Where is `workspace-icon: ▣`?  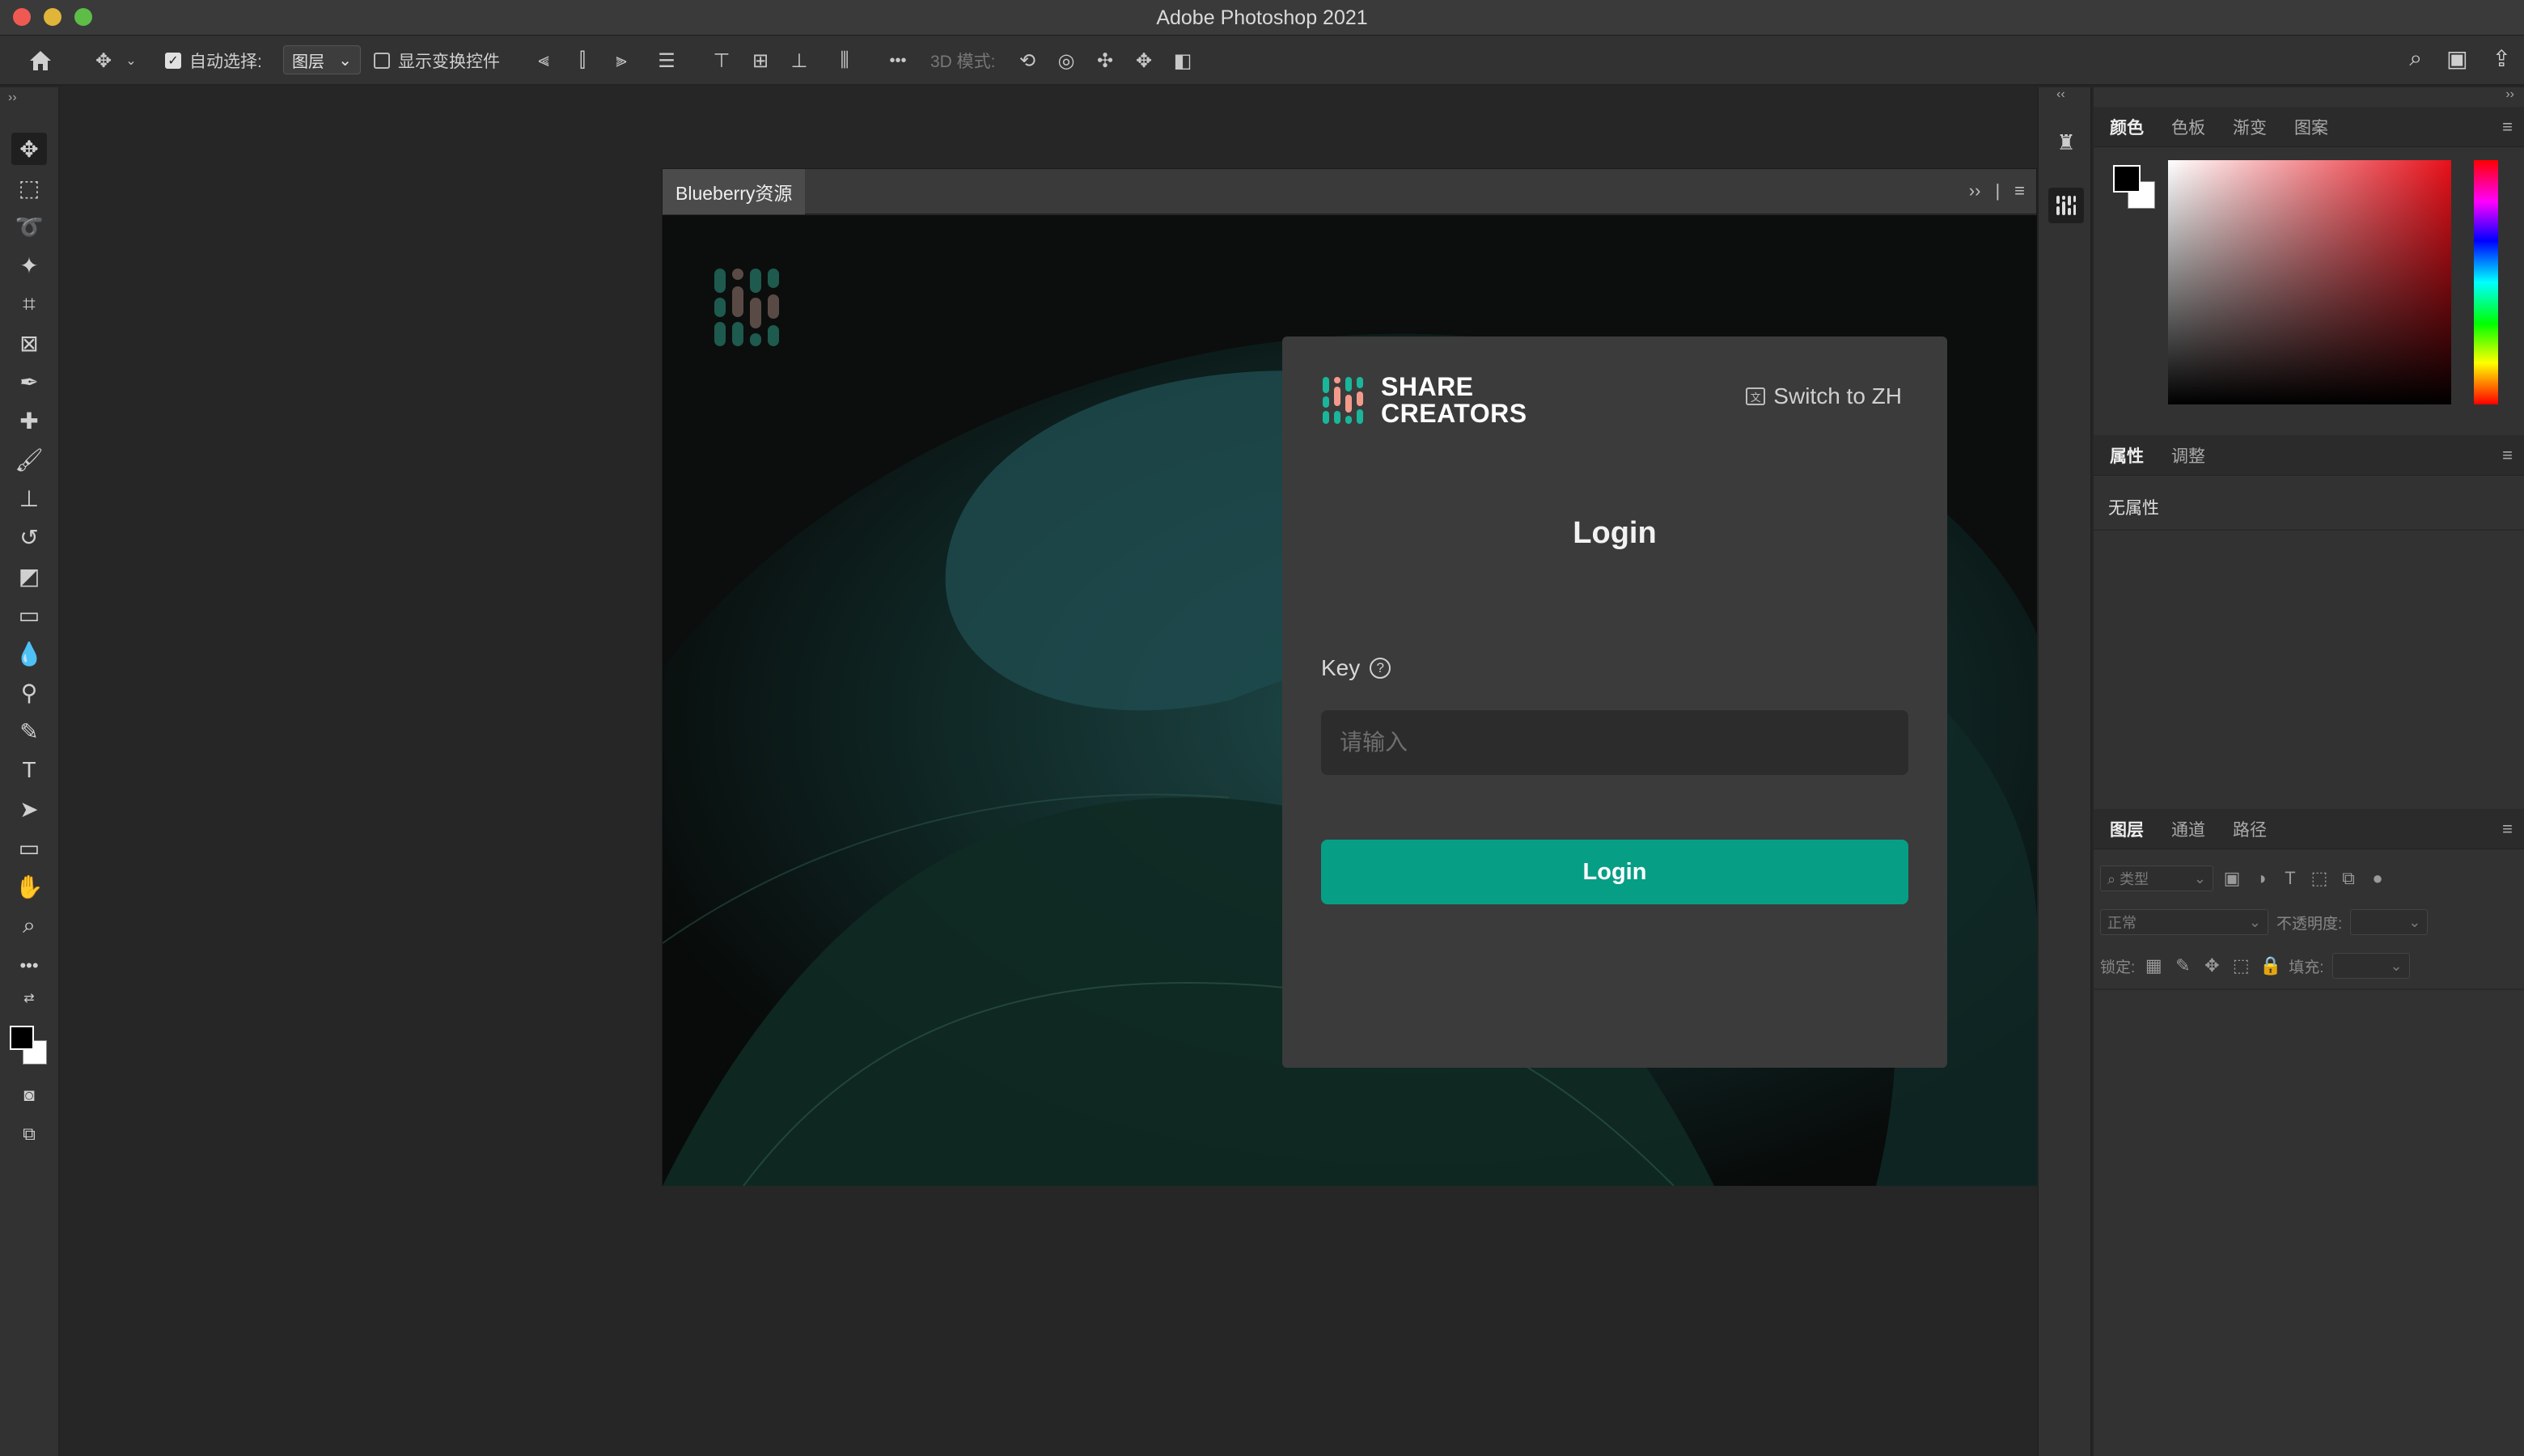
workspace-icon: ▣ is located at coordinates (2456, 58).